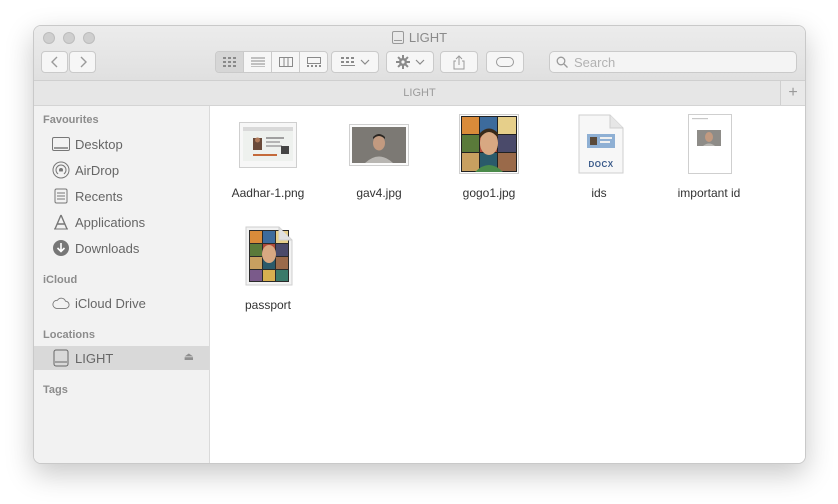 This screenshot has height=504, width=838. I want to click on sidebar-section-favourites: Favourites, so click(71, 120).